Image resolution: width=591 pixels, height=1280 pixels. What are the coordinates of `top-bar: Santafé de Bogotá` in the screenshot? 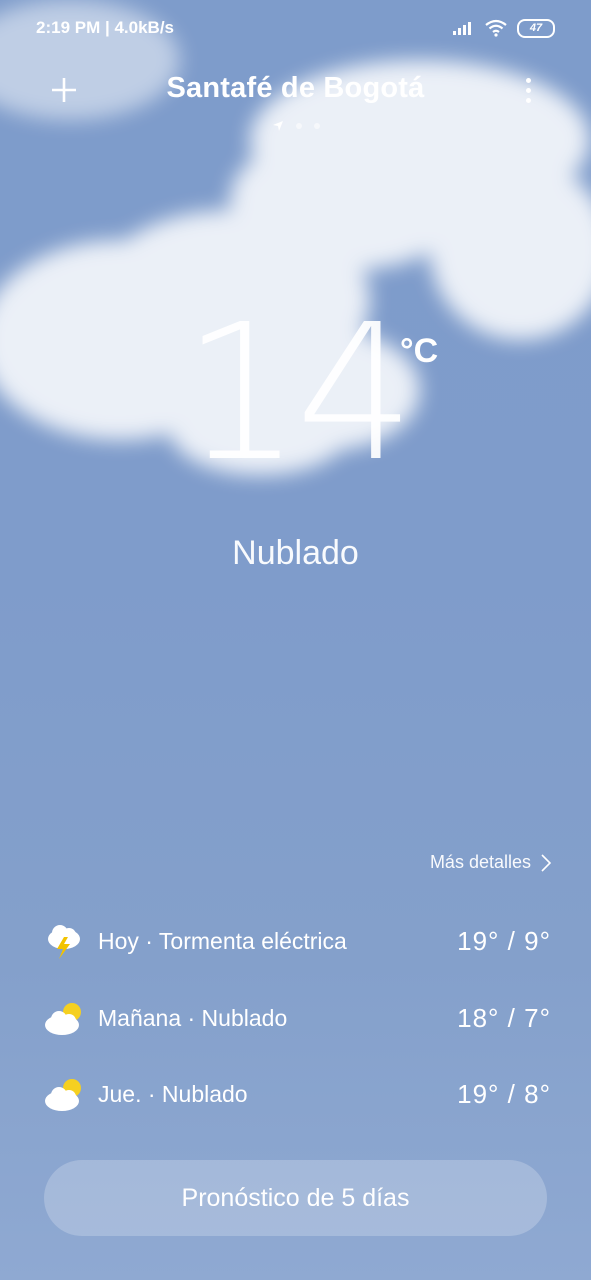 It's located at (295, 90).